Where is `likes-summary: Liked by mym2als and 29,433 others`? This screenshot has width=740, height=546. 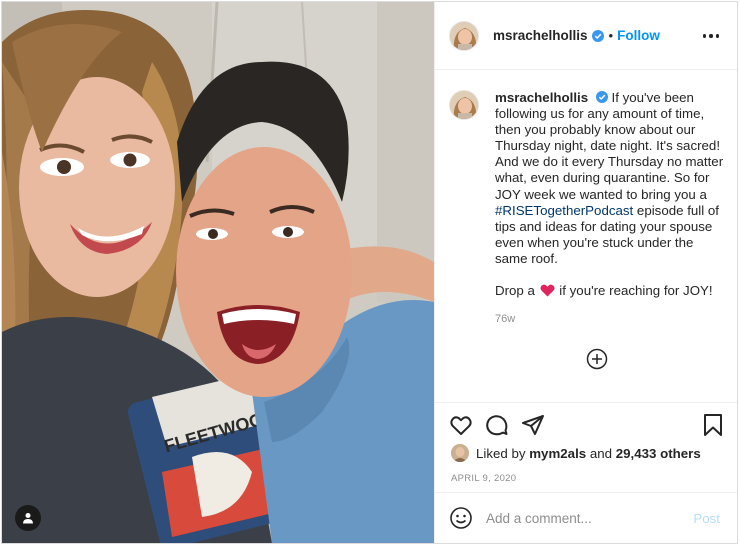 likes-summary: Liked by mym2als and 29,433 others is located at coordinates (576, 453).